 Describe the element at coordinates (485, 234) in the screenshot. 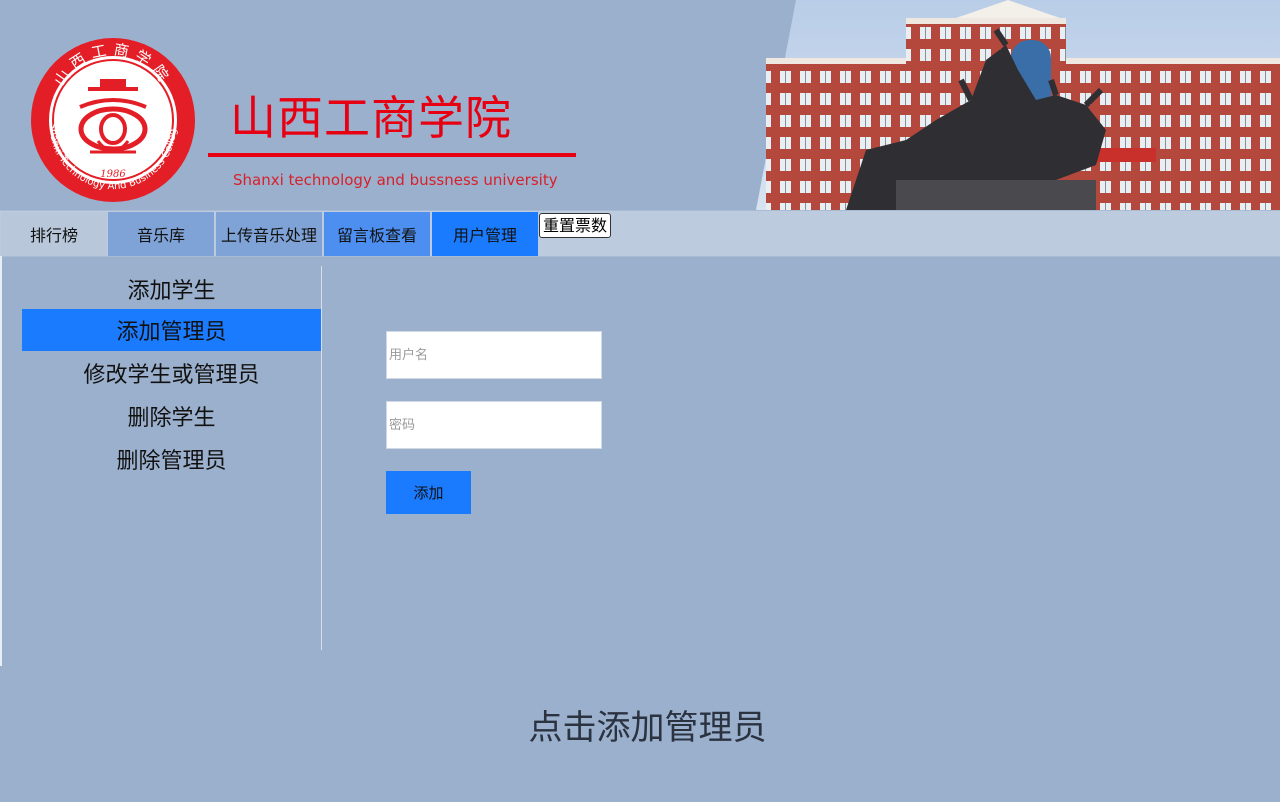

I see `nav-item-user-management: 用户管理` at that location.